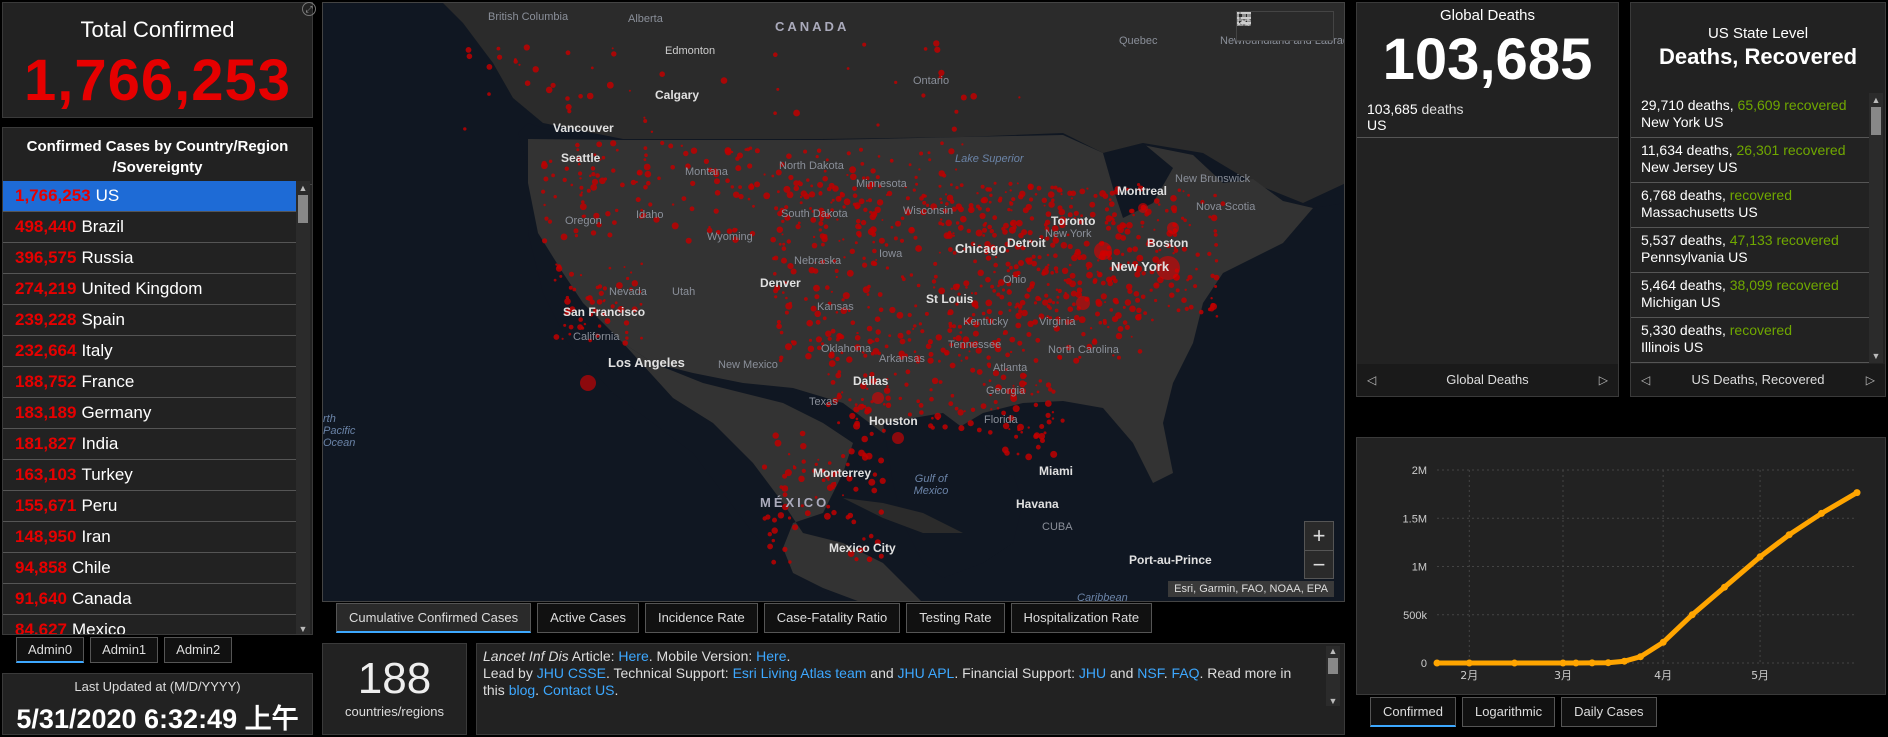 This screenshot has height=737, width=1888. I want to click on us-state-row: 6,768 deaths, recovered Massachusetts US, so click(1750, 205).